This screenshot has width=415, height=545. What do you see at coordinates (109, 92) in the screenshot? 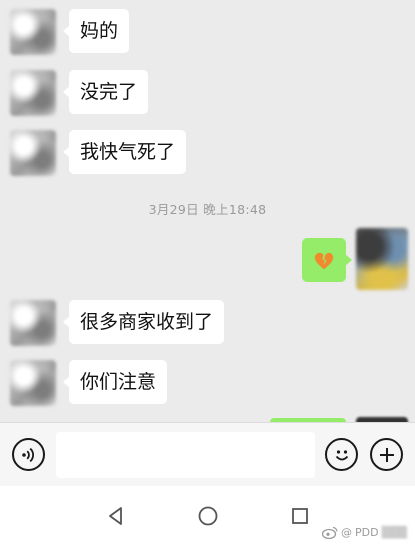
I see `message-text: 没完了` at bounding box center [109, 92].